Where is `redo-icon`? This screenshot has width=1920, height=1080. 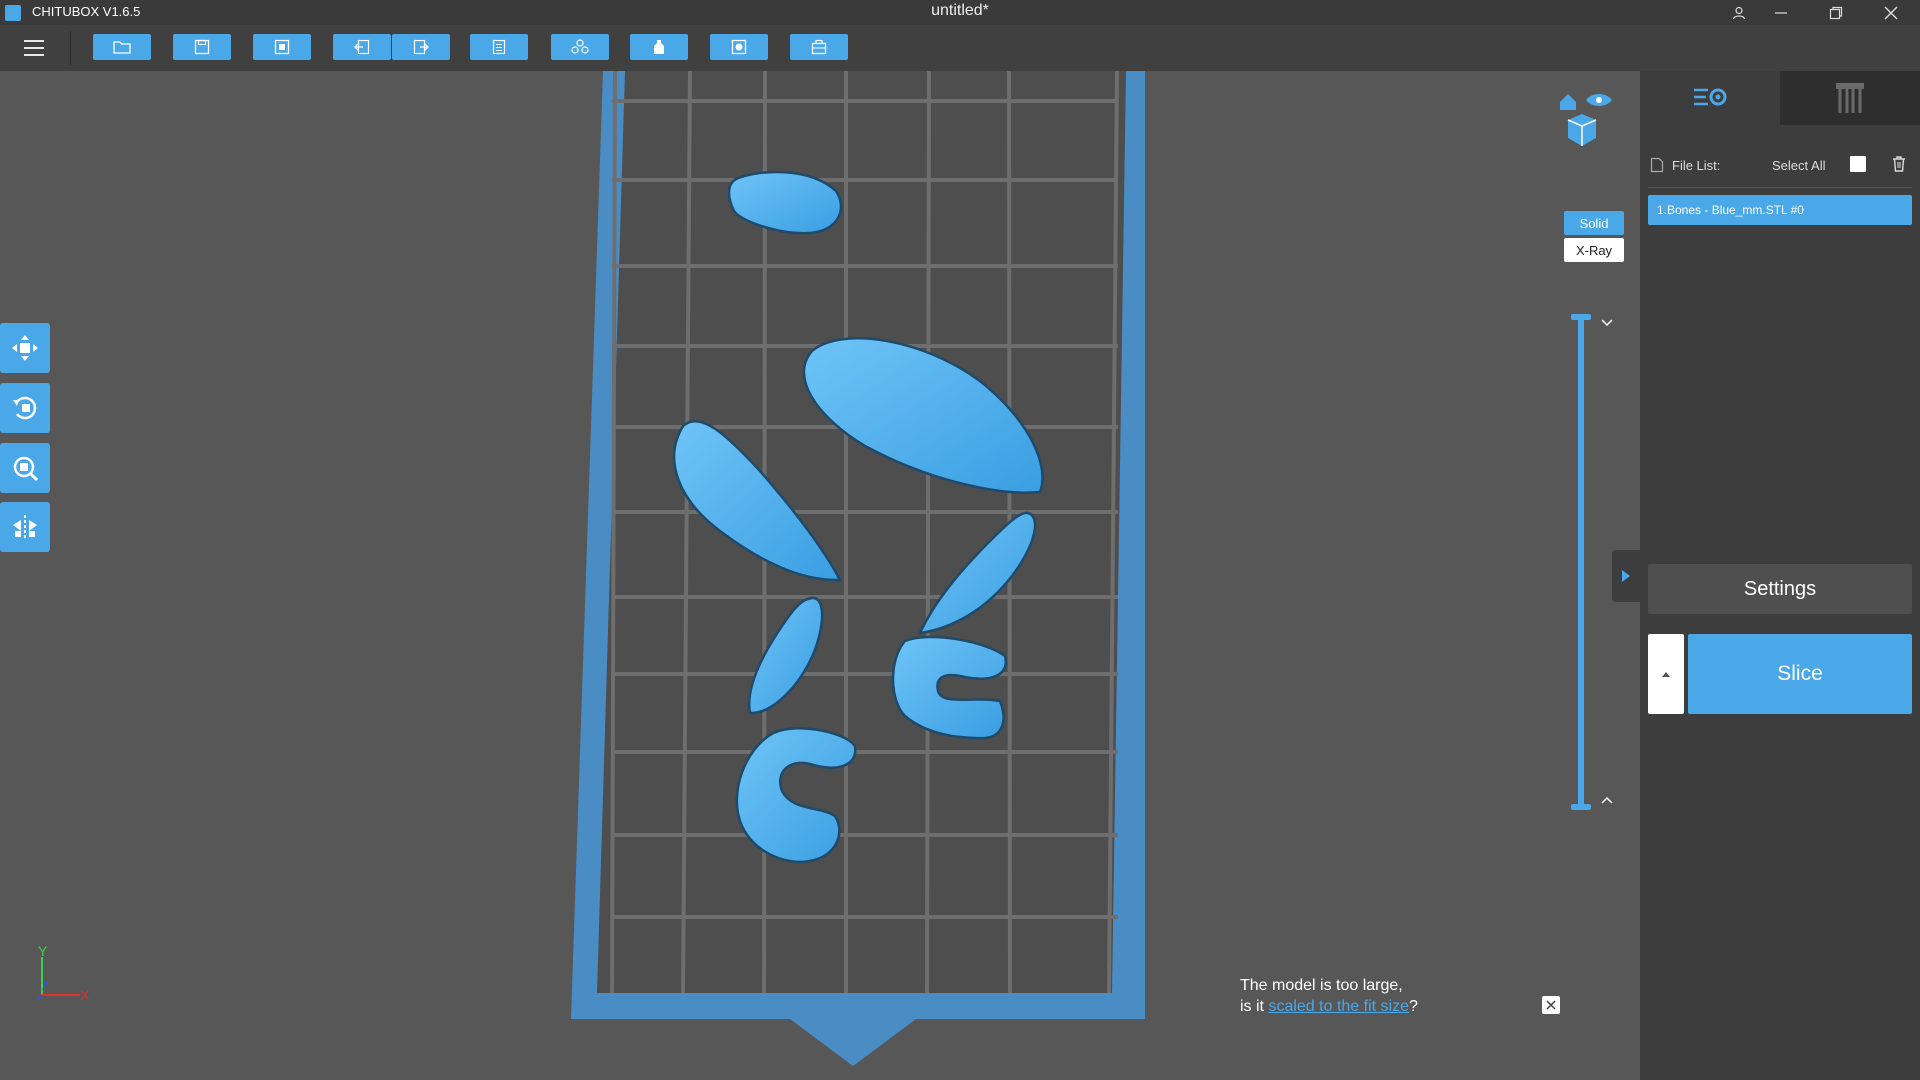 redo-icon is located at coordinates (421, 47).